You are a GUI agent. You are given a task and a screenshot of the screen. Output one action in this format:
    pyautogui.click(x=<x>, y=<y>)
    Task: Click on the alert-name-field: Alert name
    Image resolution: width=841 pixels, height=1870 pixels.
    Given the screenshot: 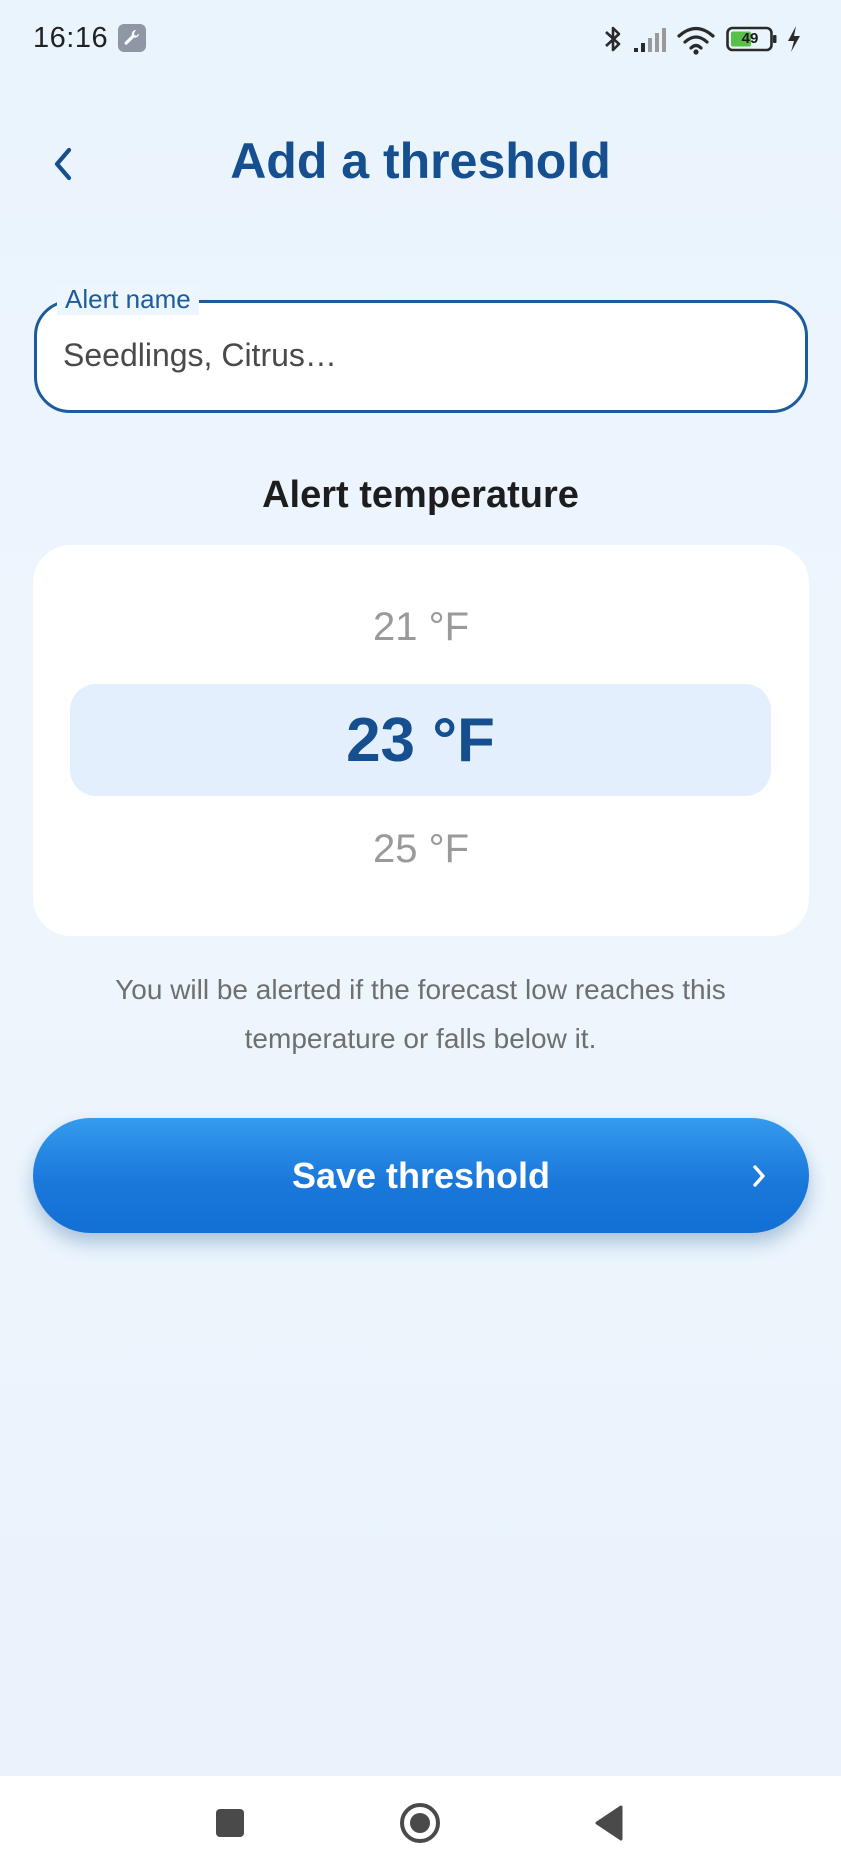 What is the action you would take?
    pyautogui.click(x=421, y=348)
    